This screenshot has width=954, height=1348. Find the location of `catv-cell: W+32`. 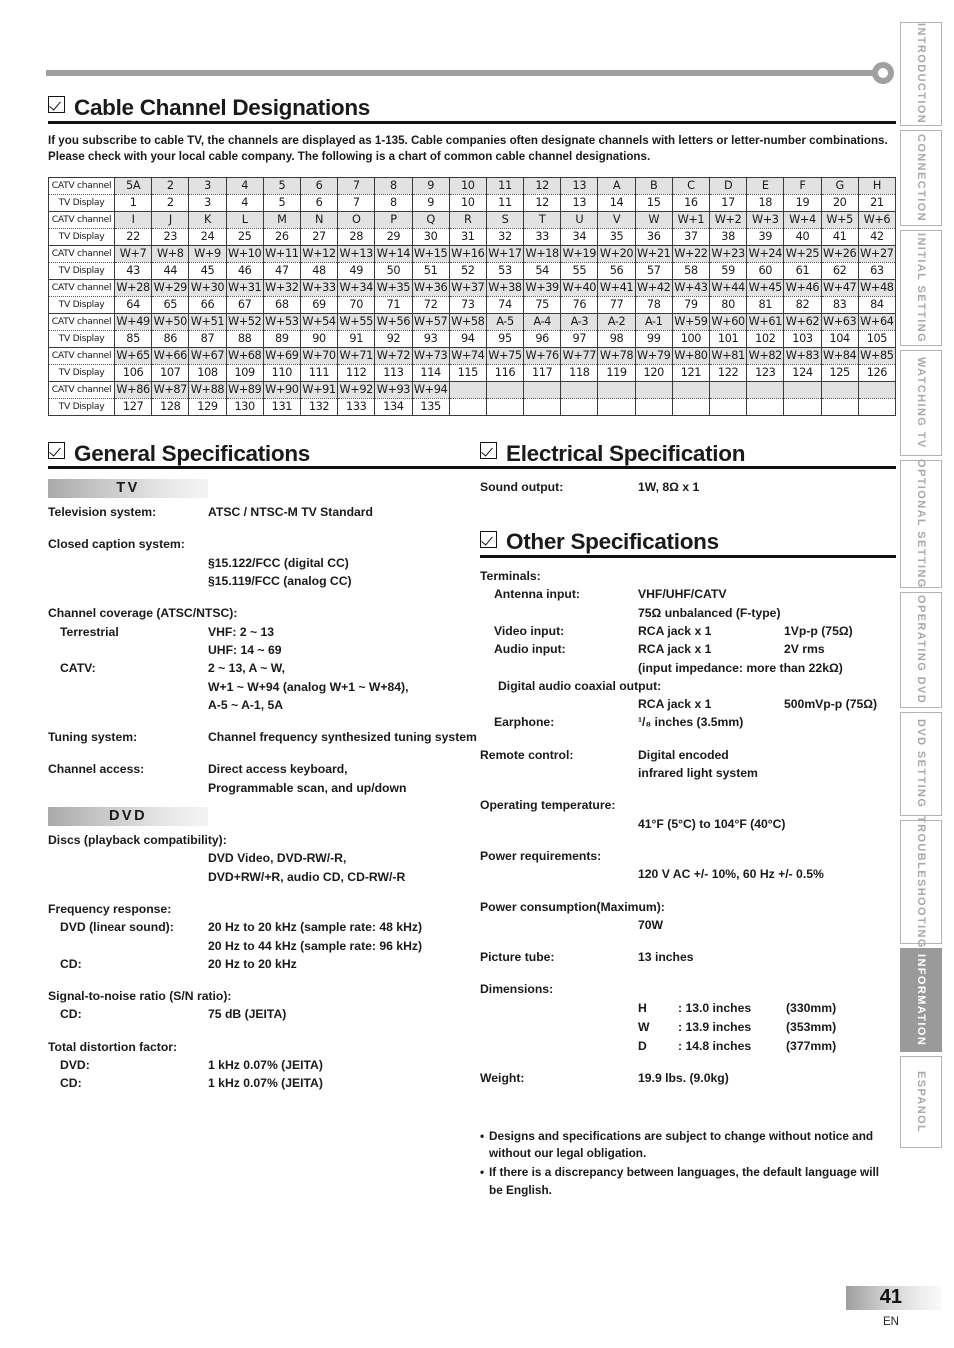

catv-cell: W+32 is located at coordinates (281, 288).